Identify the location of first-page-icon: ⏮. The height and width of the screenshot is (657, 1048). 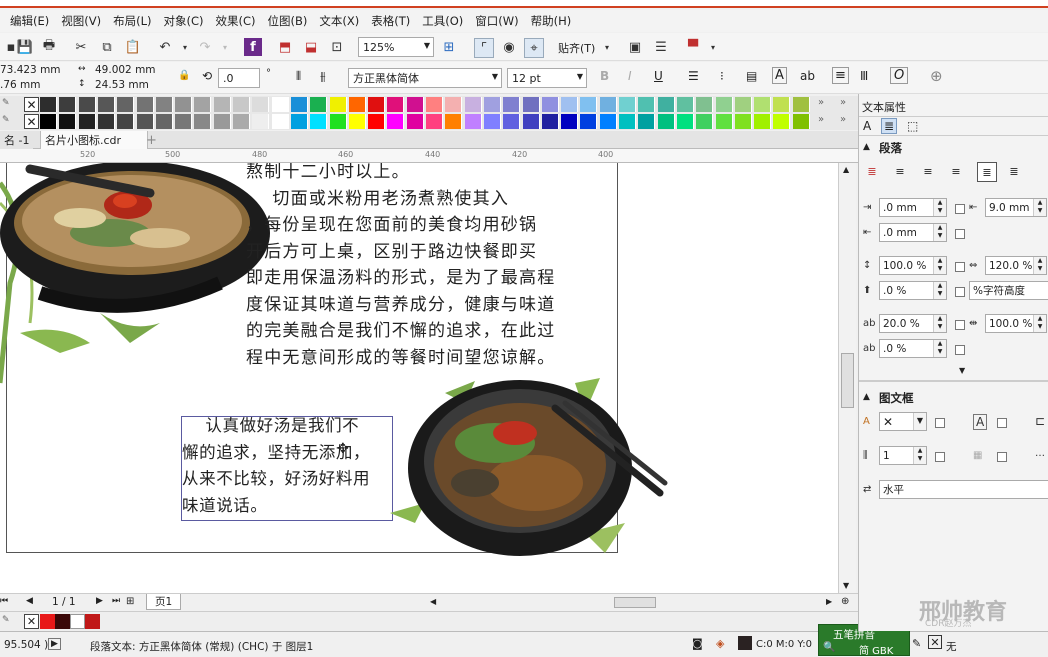
(4, 601).